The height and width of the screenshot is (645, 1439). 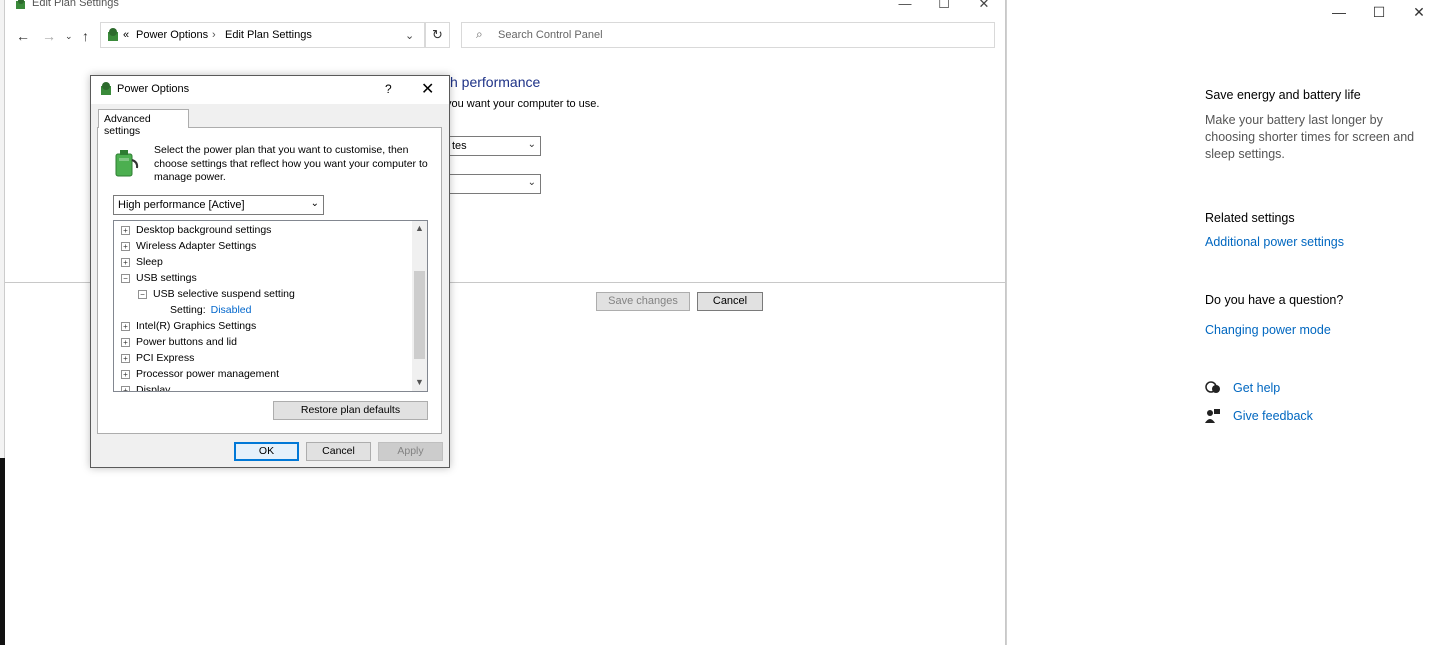 What do you see at coordinates (126, 35) in the screenshot?
I see `breadcrumb-prefix: «` at bounding box center [126, 35].